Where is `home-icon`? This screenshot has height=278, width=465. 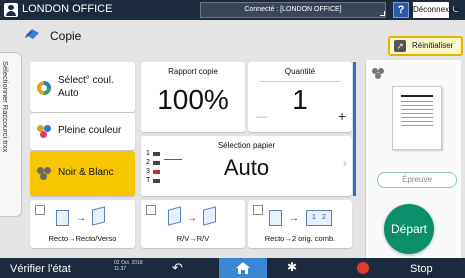 home-icon is located at coordinates (243, 268).